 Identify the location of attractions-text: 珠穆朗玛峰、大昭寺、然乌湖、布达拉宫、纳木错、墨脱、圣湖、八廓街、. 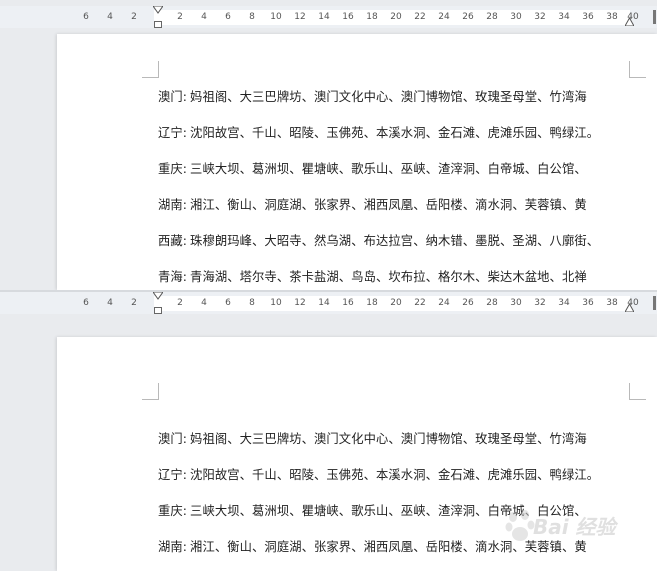
(395, 241).